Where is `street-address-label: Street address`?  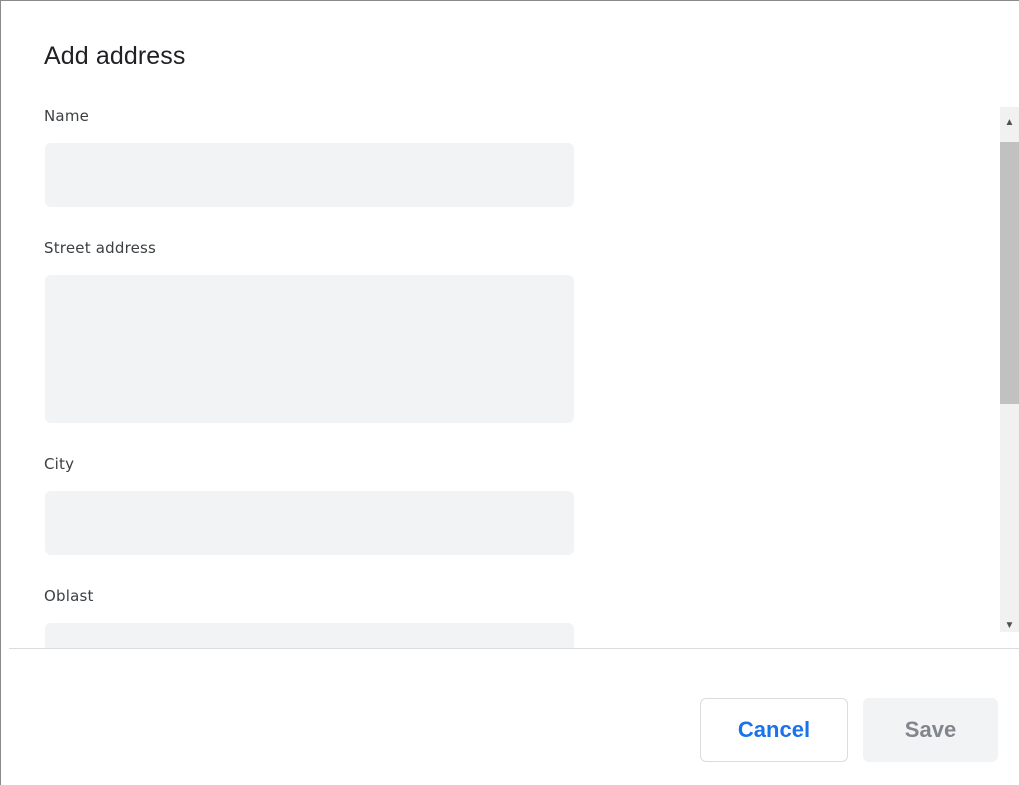 street-address-label: Street address is located at coordinates (100, 248).